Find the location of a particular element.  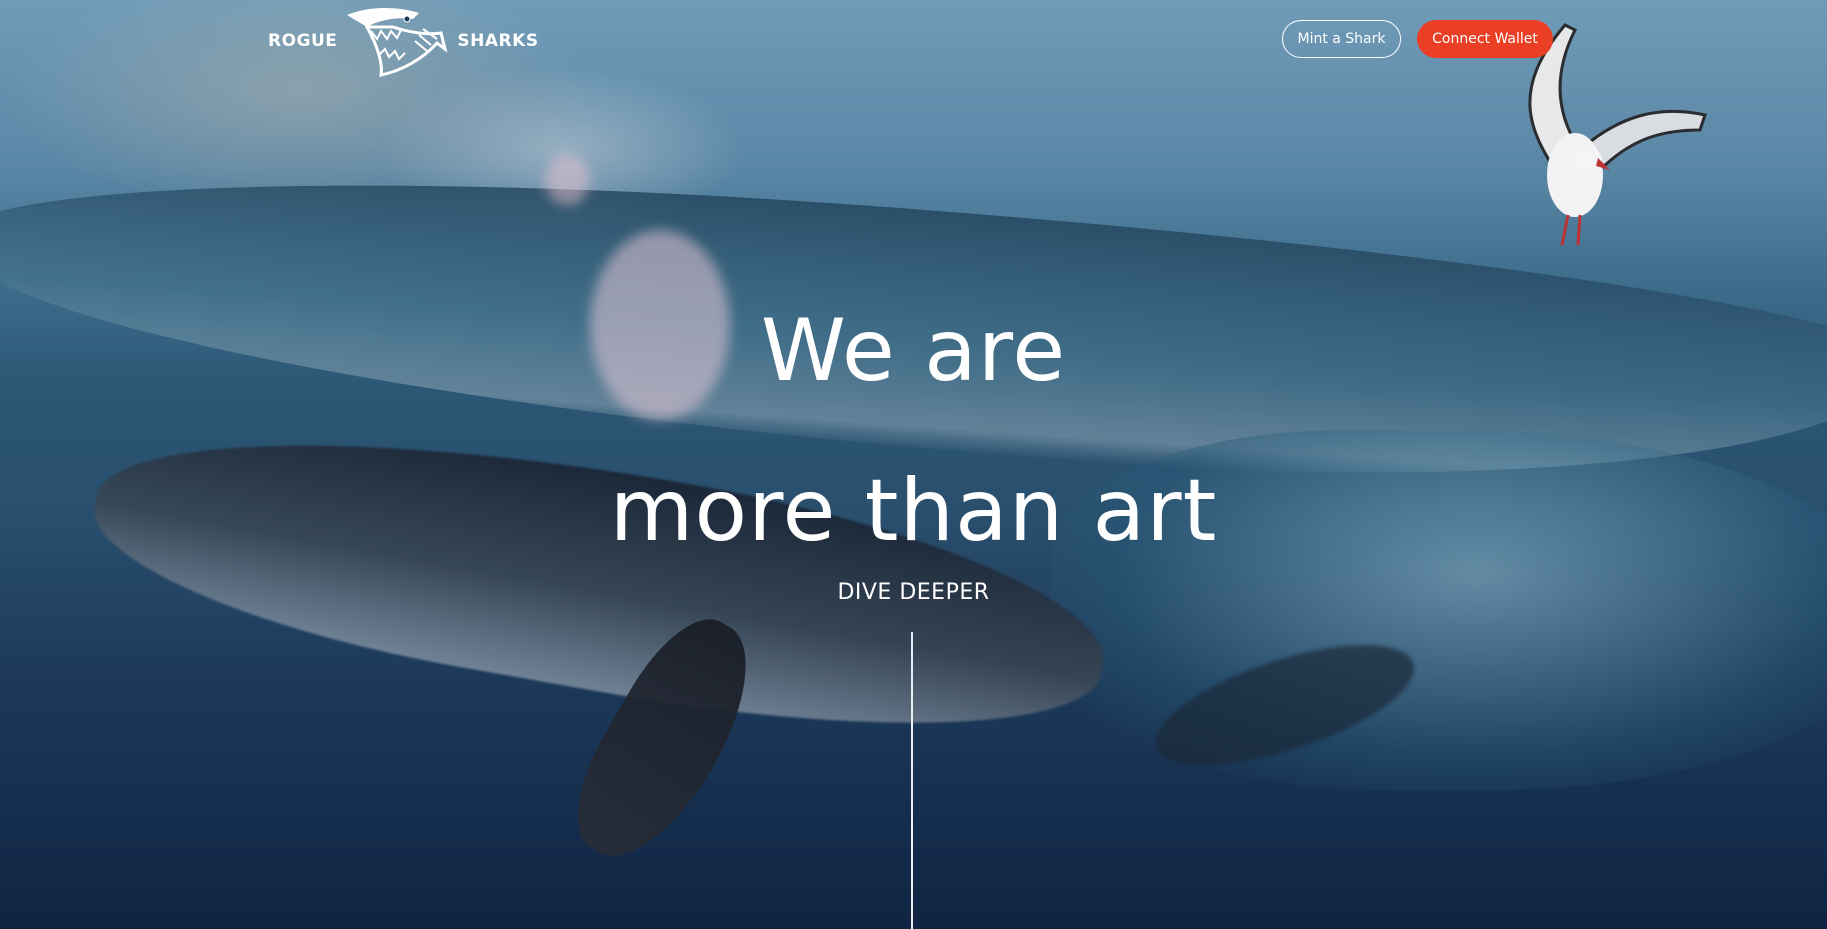

connect-wallet-button: Connect Wallet is located at coordinates (1485, 39).